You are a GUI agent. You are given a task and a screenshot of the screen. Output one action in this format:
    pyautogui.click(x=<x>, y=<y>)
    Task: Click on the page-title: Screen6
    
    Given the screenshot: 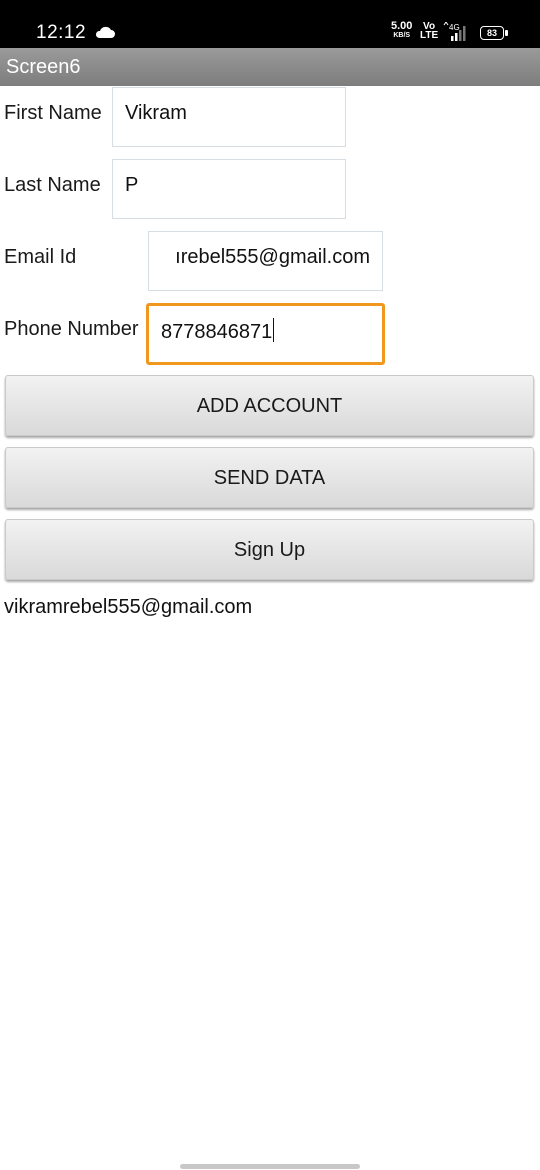 What is the action you would take?
    pyautogui.click(x=43, y=67)
    